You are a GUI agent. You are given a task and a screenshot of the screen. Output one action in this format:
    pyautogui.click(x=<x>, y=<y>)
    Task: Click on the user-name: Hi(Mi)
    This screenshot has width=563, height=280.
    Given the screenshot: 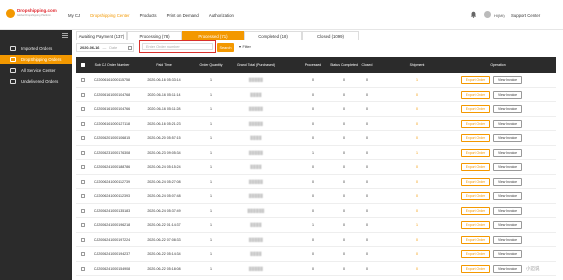 What is the action you would take?
    pyautogui.click(x=499, y=15)
    